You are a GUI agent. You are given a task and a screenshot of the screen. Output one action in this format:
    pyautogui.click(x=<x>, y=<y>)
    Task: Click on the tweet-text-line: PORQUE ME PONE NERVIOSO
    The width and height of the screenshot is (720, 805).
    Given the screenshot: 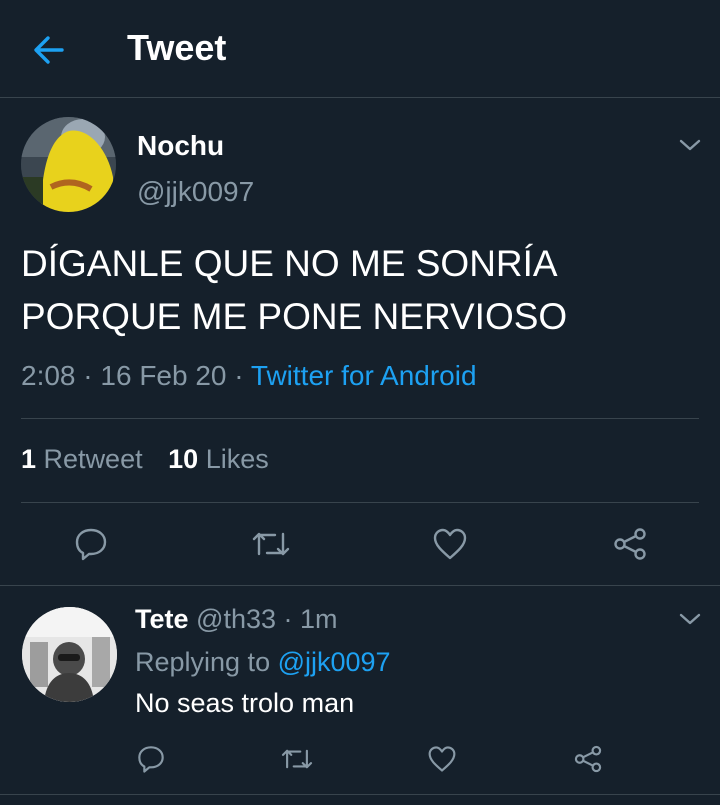 What is the action you would take?
    pyautogui.click(x=294, y=316)
    